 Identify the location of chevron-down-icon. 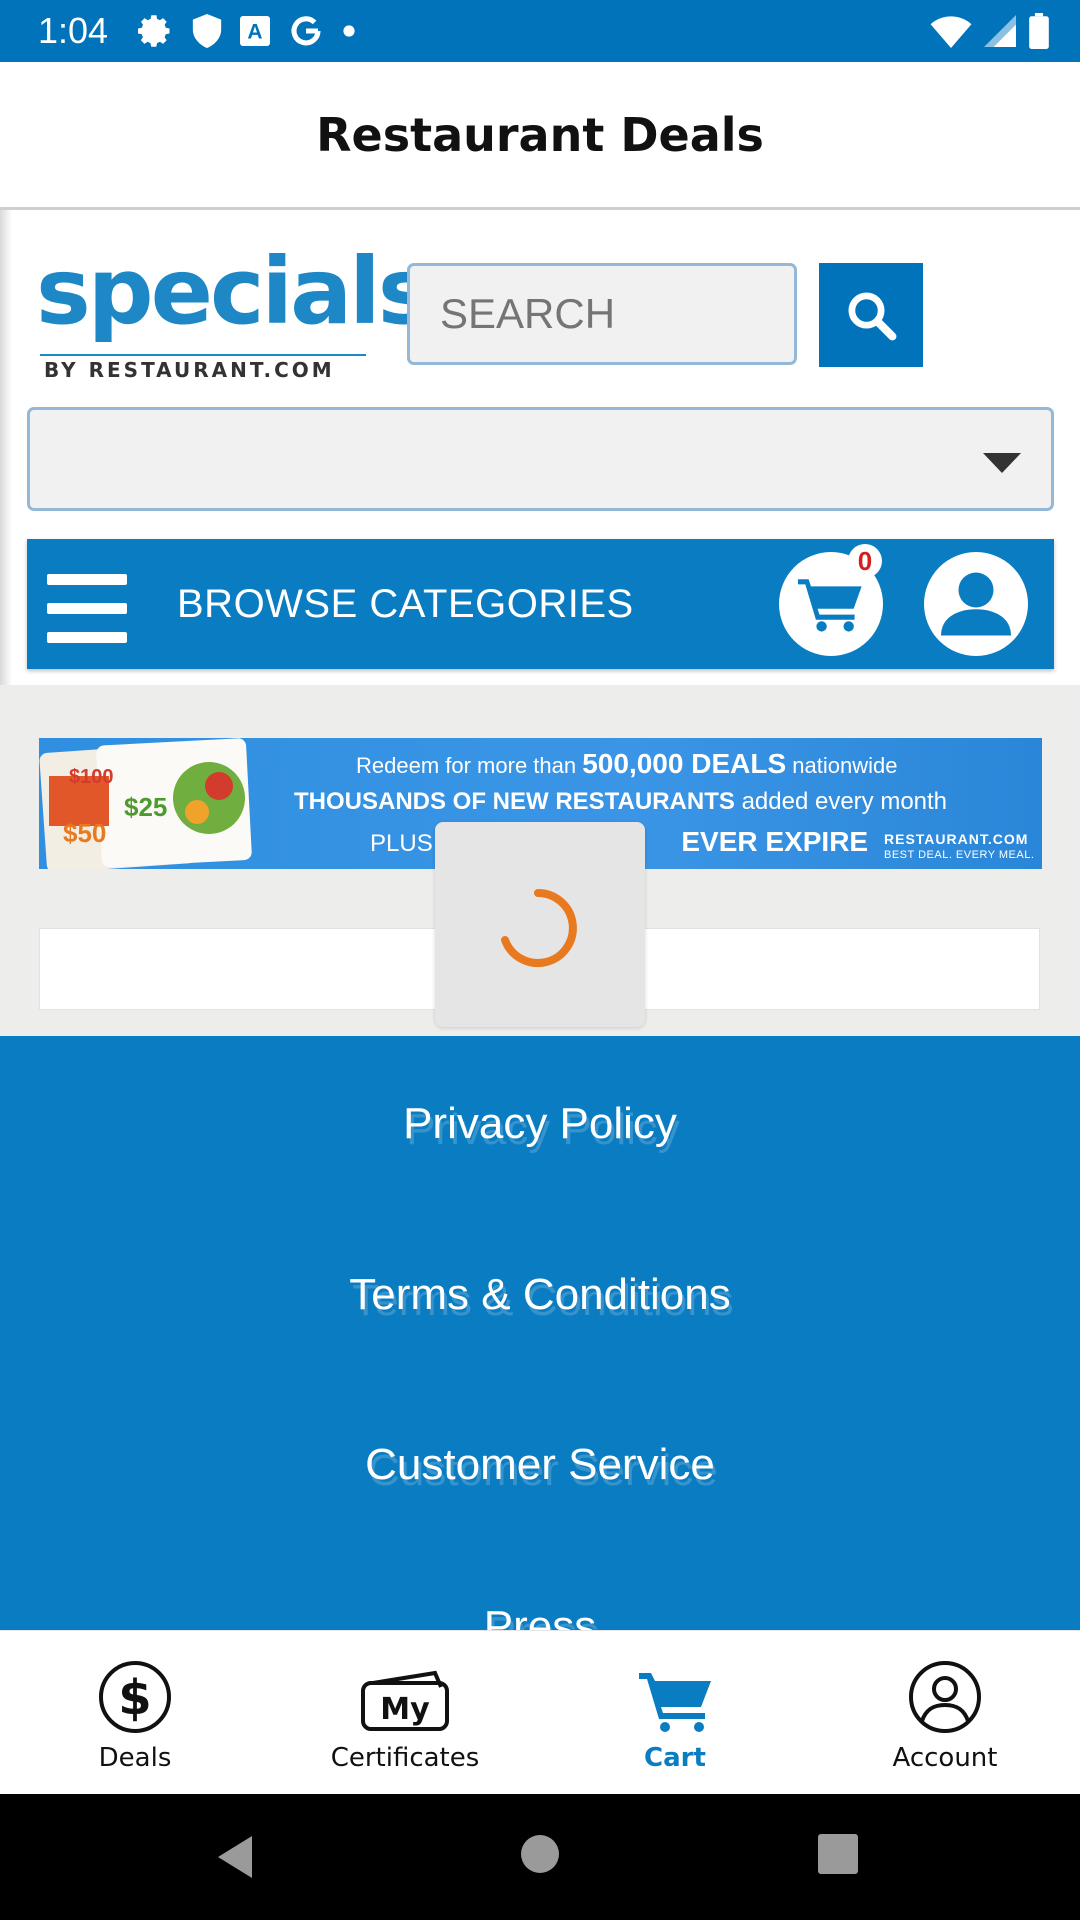
(1002, 463).